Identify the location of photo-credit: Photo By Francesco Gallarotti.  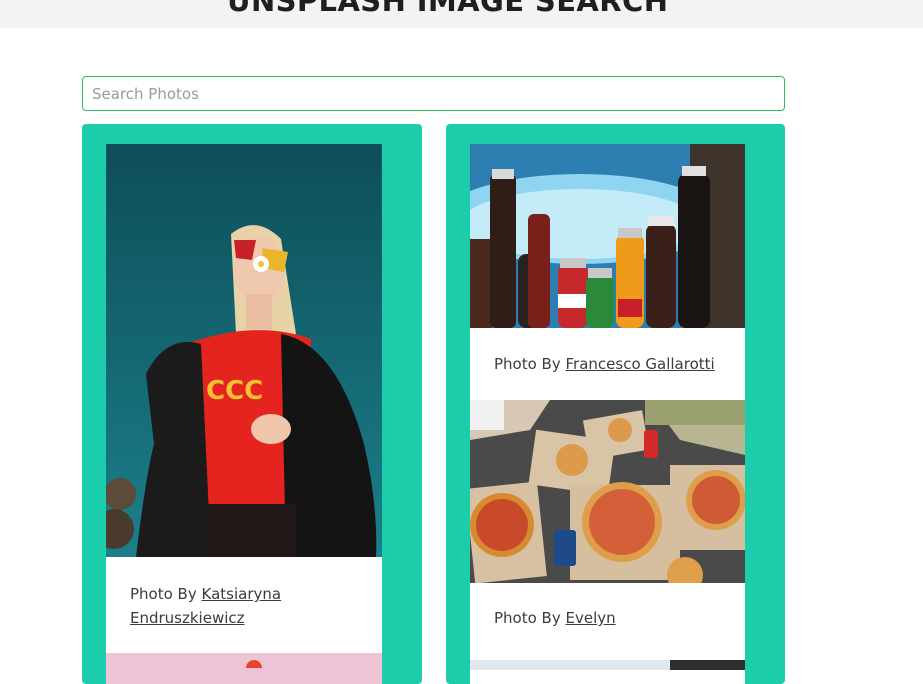
(614, 364).